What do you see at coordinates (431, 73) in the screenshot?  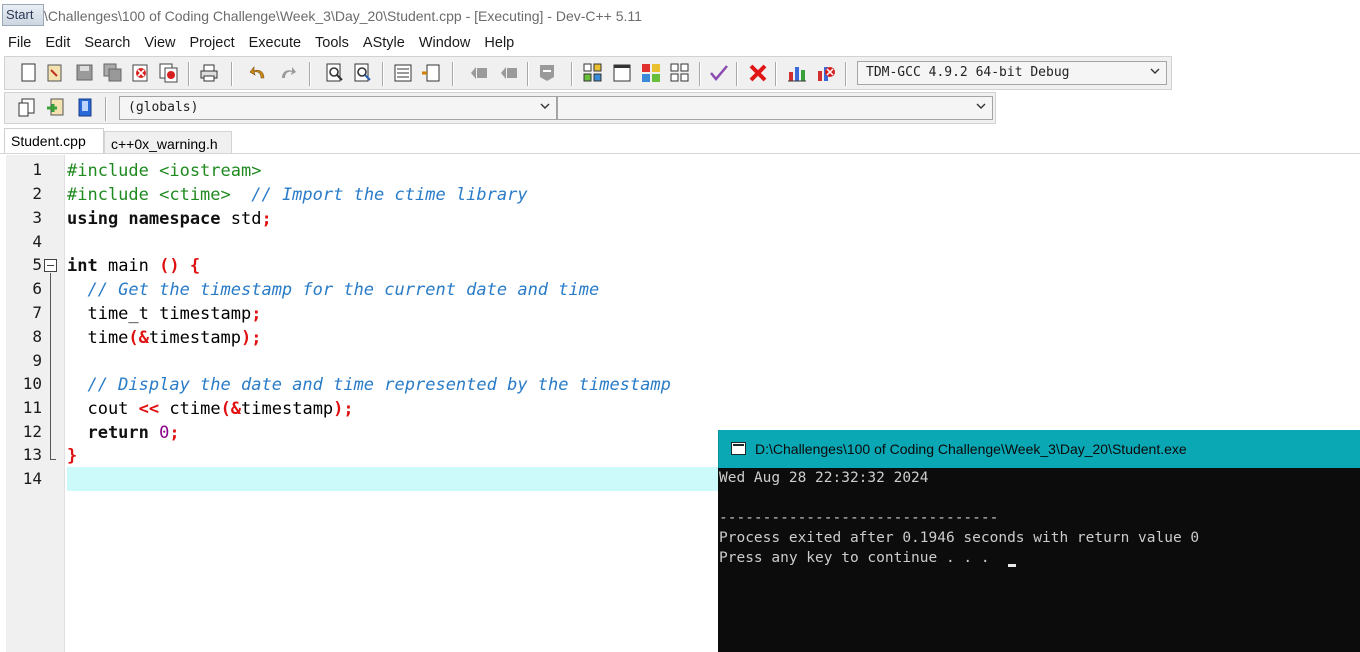 I see `unindent-icon` at bounding box center [431, 73].